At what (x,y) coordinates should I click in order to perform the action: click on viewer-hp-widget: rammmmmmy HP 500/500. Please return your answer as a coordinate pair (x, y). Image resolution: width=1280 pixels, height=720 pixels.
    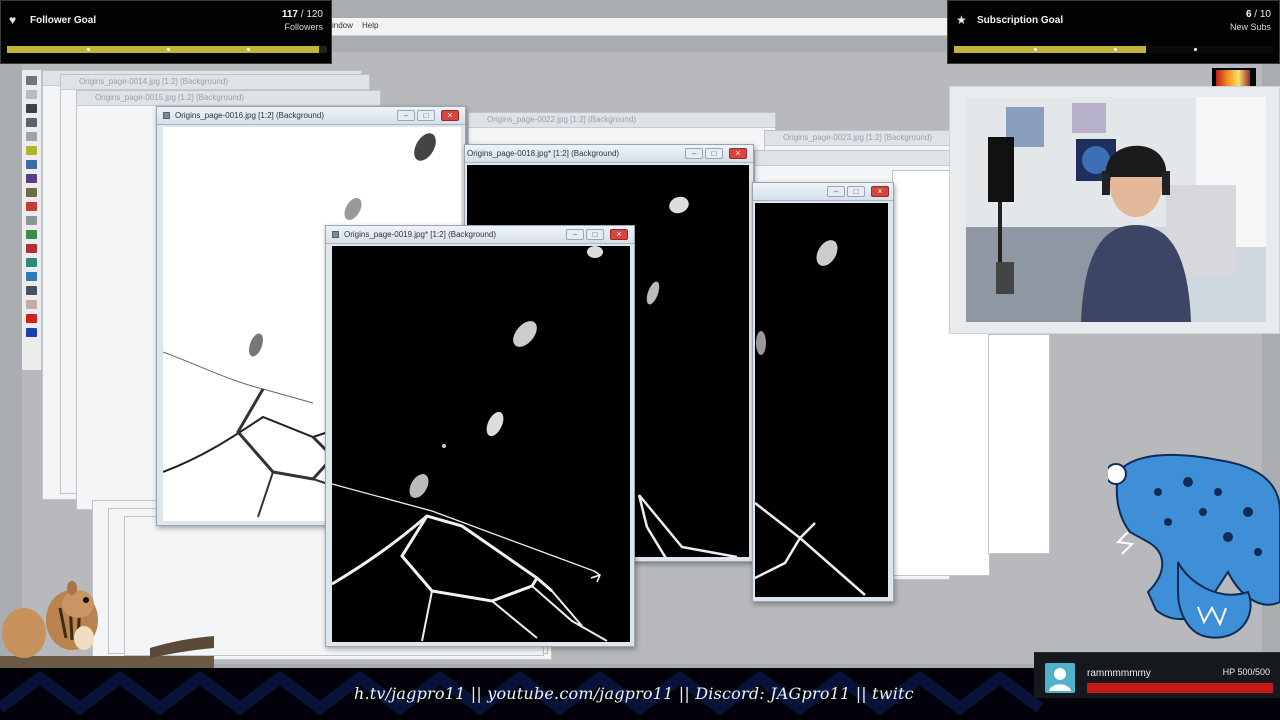
    Looking at the image, I should click on (1157, 675).